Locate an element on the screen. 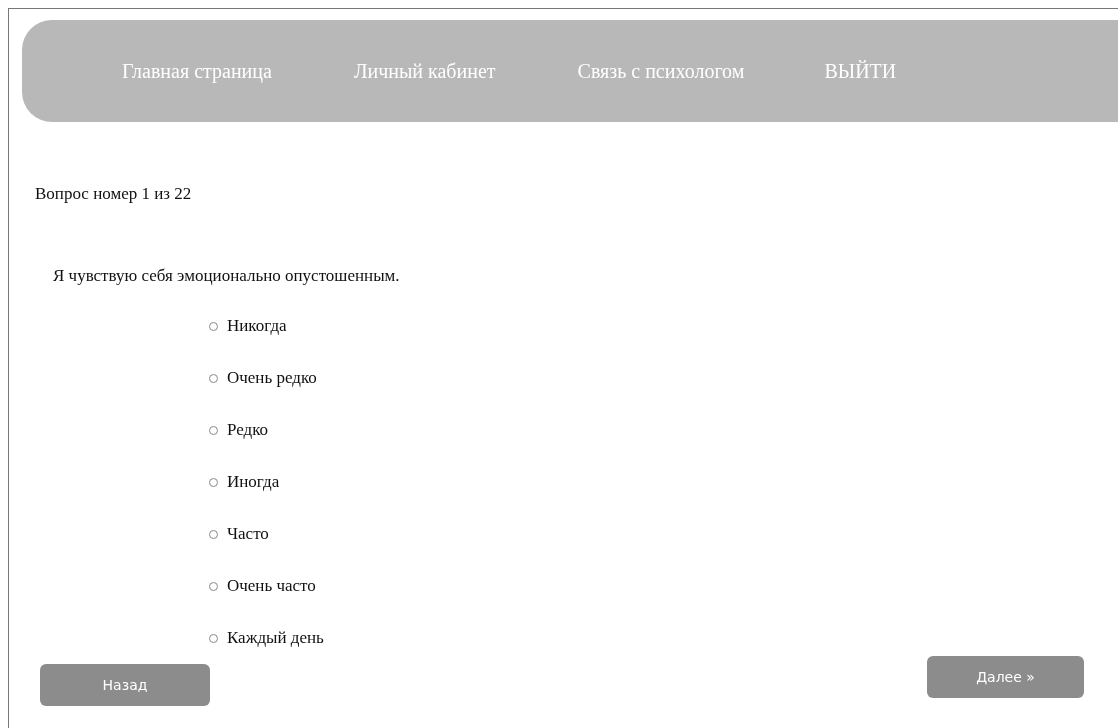 This screenshot has width=1118, height=728. next-button: Далее » is located at coordinates (1005, 677).